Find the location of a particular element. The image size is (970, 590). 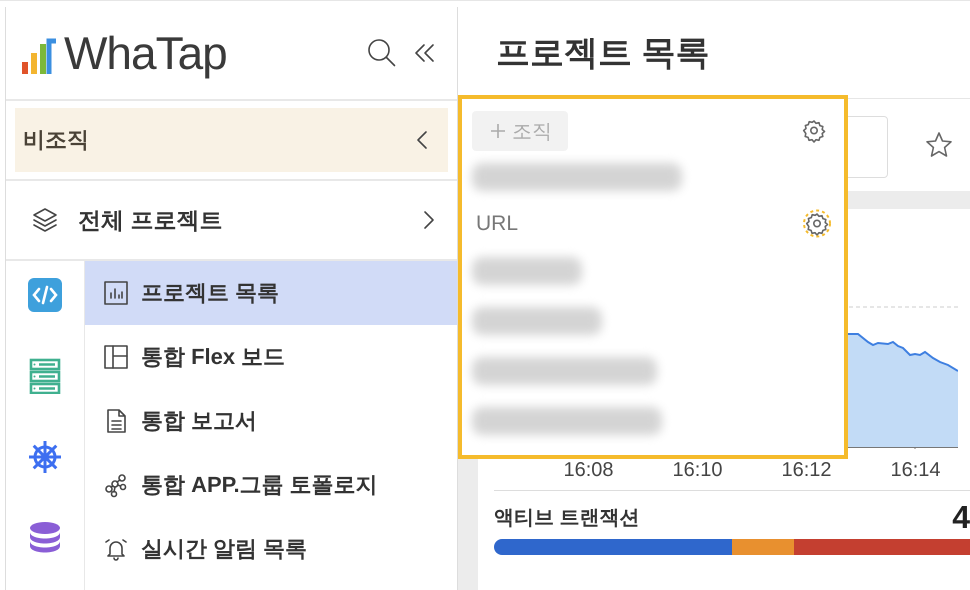

metric-label: 액티브 트랜잭션 is located at coordinates (567, 518).